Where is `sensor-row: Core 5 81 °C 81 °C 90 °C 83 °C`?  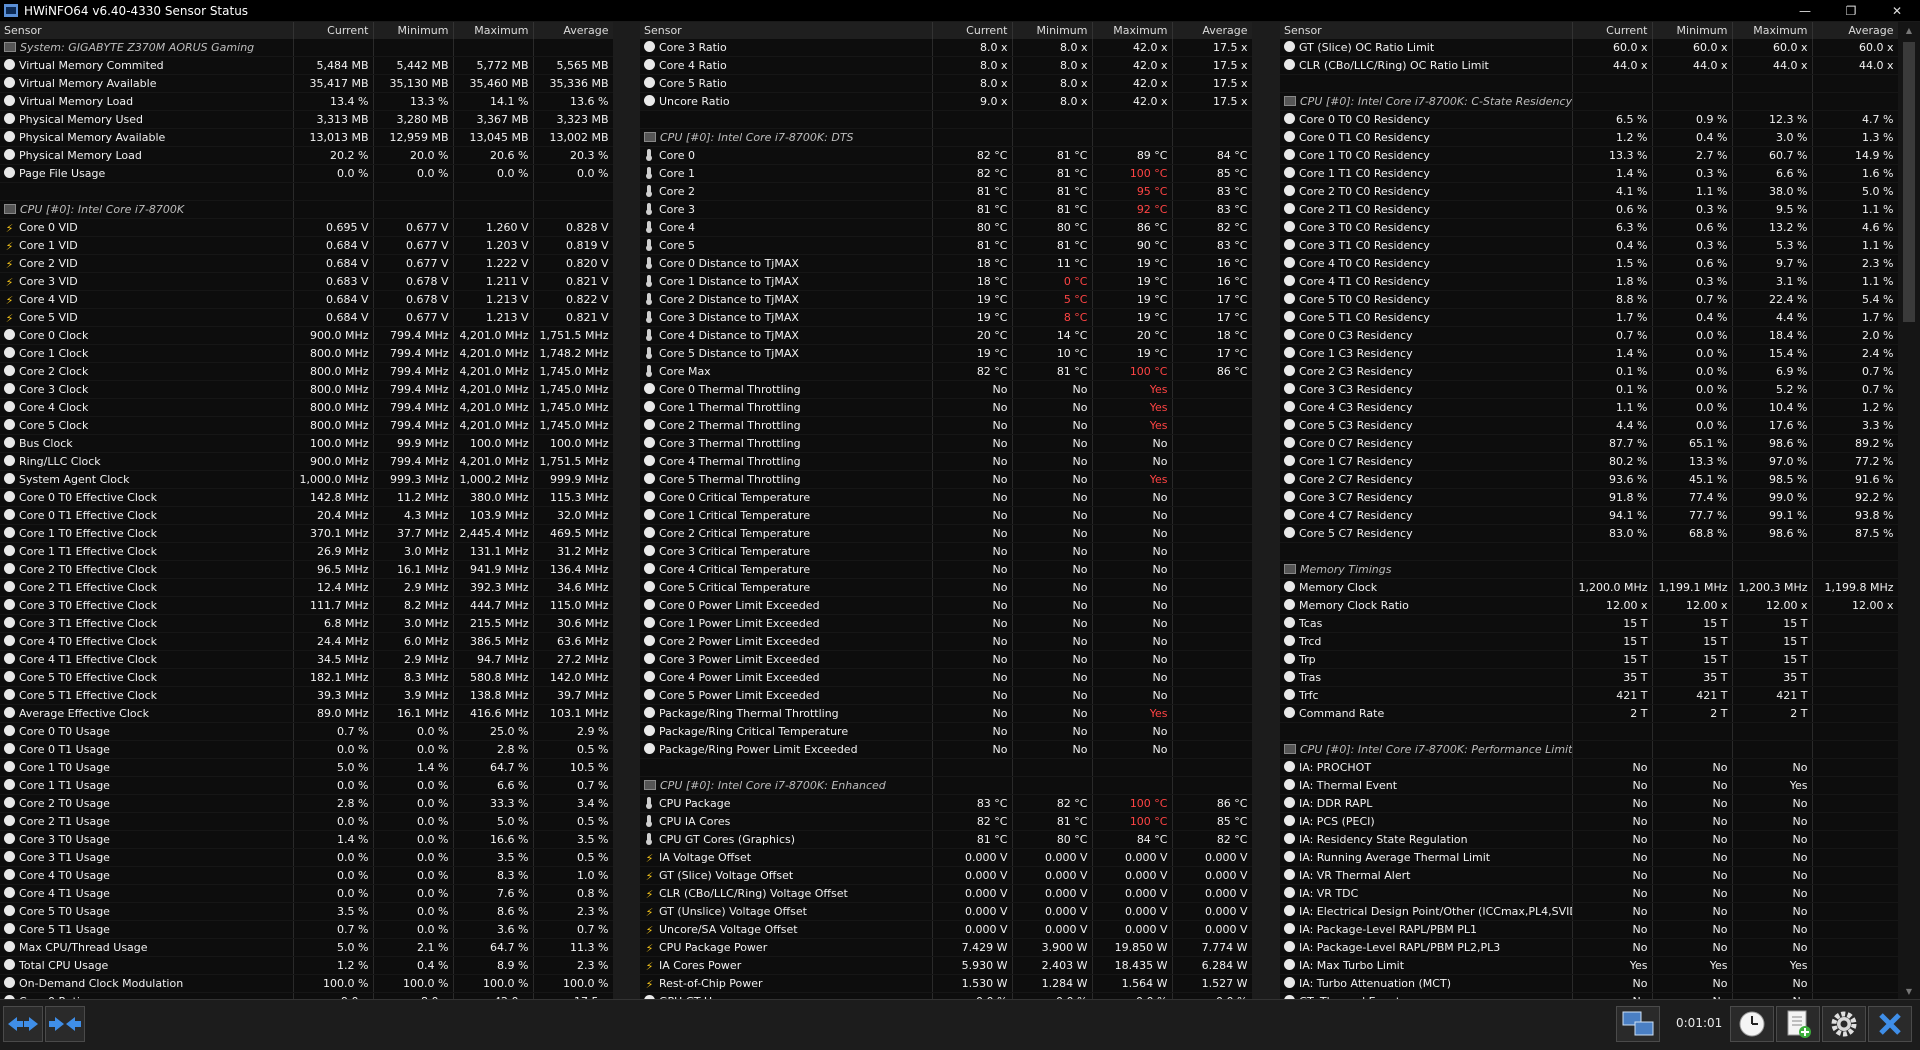
sensor-row: Core 5 81 °C 81 °C 90 °C 83 °C is located at coordinates (946, 245).